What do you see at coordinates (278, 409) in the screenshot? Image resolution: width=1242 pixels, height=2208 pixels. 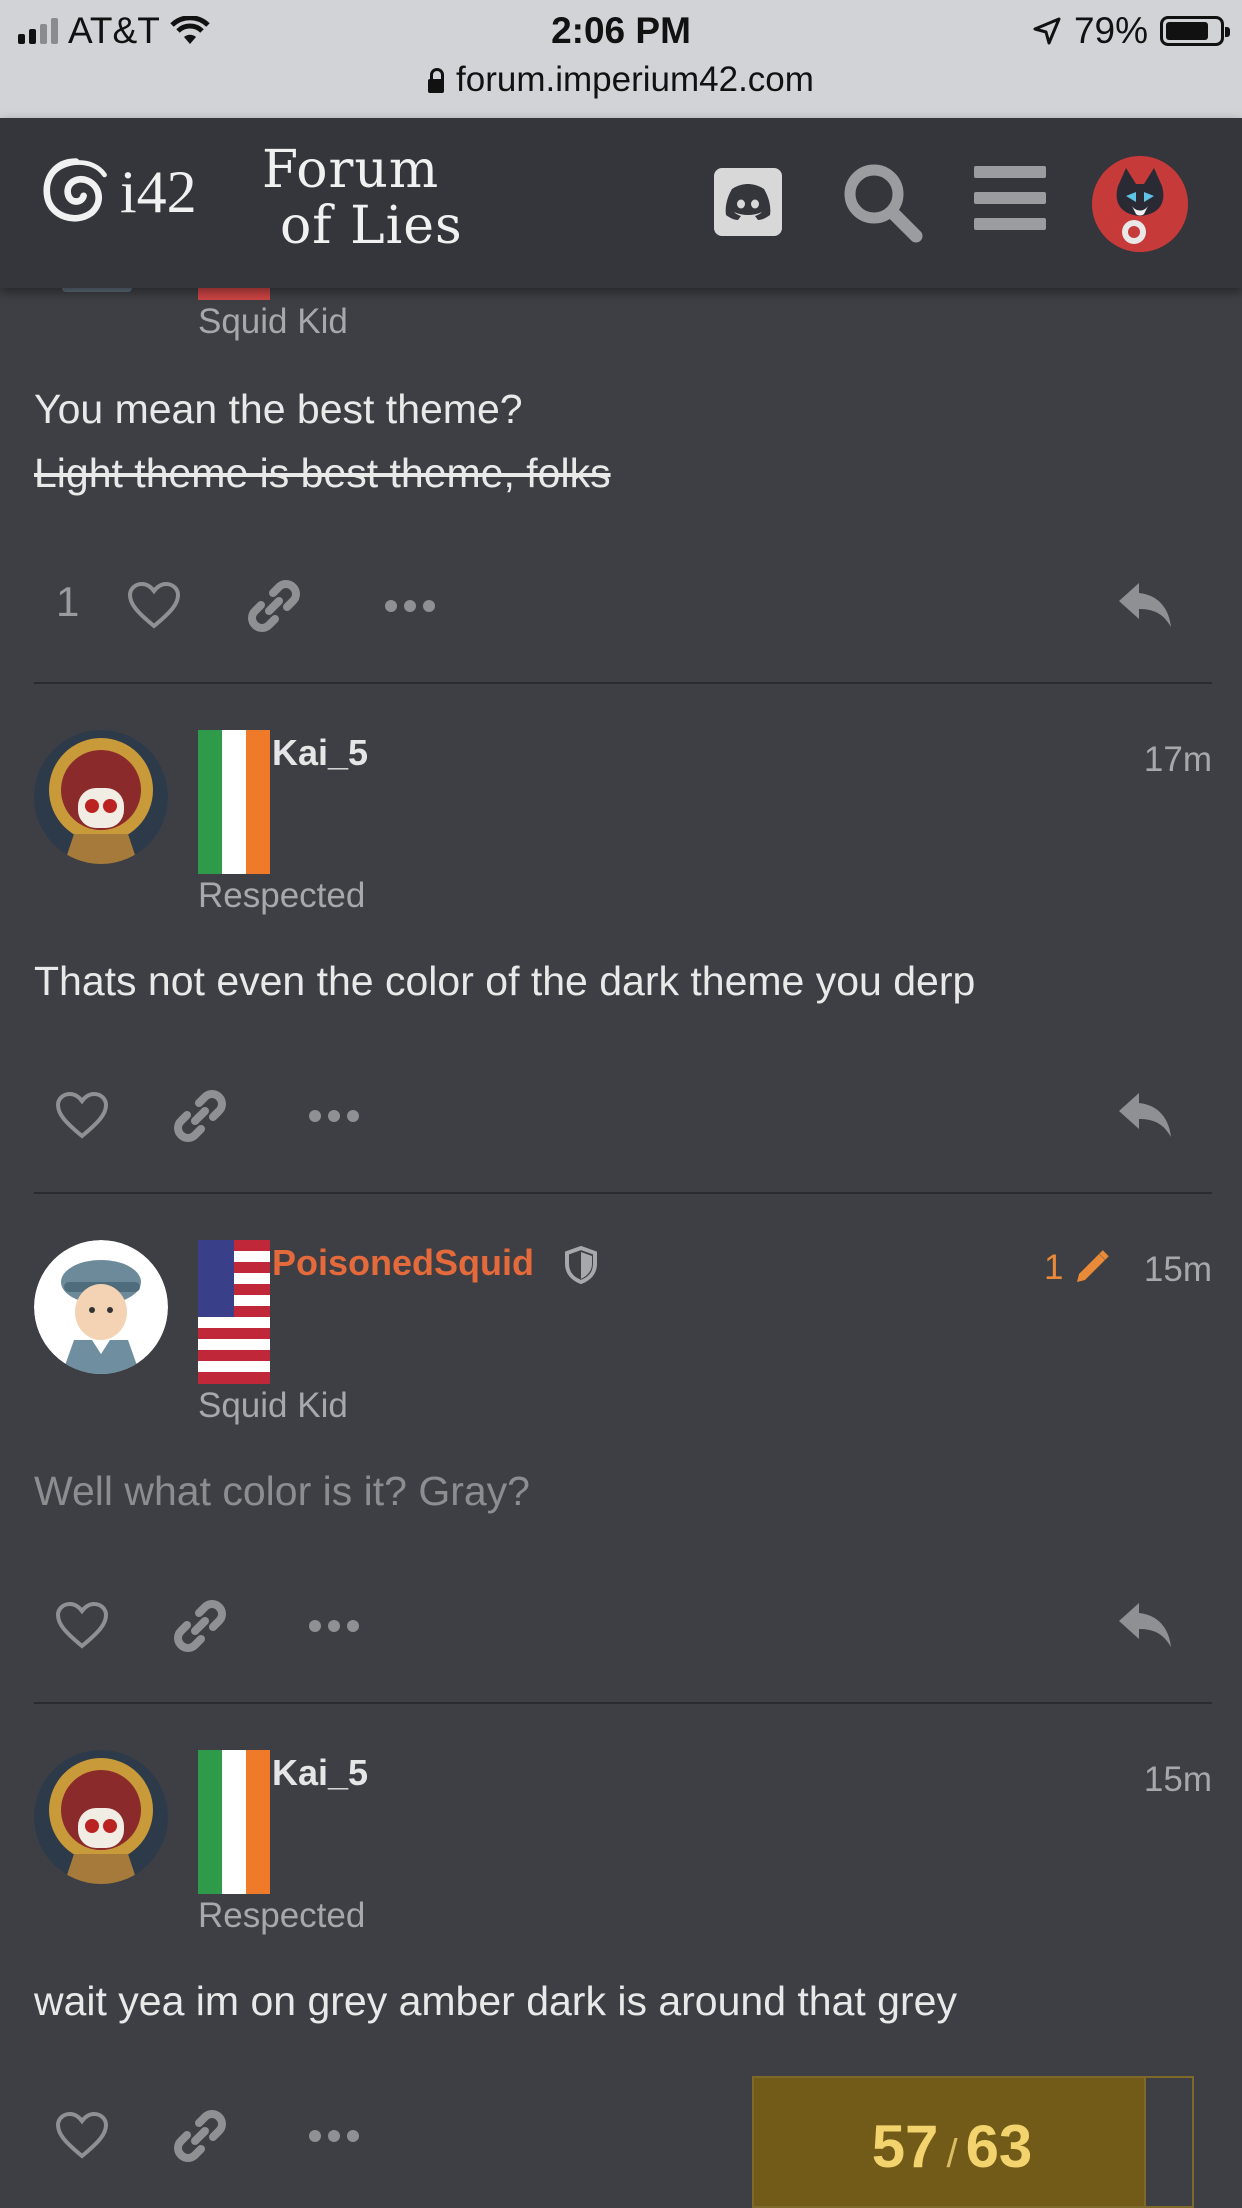 I see `post-body: You mean the best theme?` at bounding box center [278, 409].